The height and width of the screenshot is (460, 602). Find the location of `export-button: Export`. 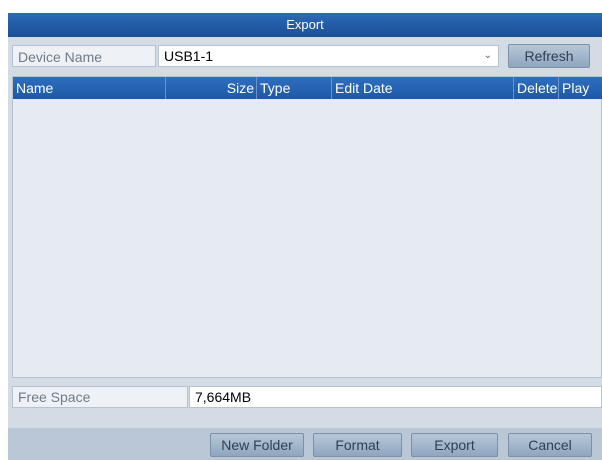

export-button: Export is located at coordinates (454, 445).